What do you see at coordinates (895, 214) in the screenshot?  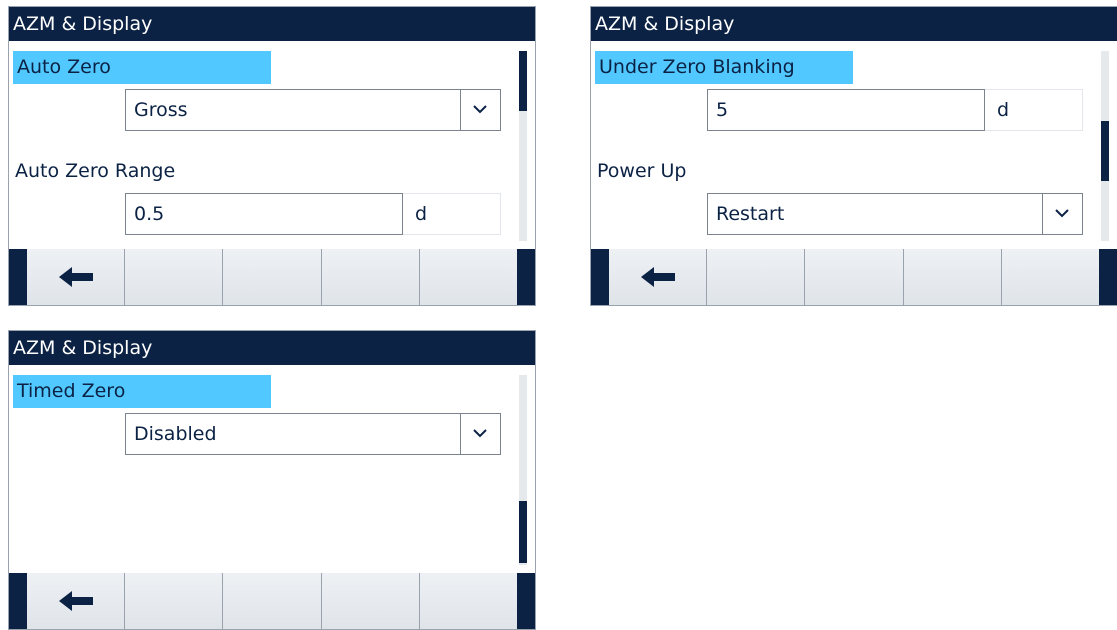 I see `power-up-dropdown: Restart` at bounding box center [895, 214].